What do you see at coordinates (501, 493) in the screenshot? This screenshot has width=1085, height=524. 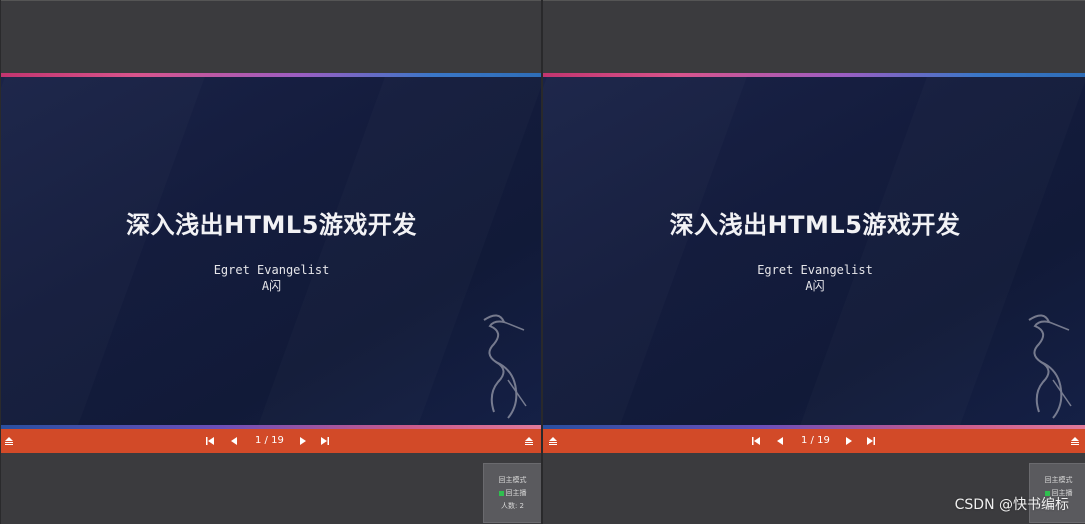 I see `status-indicator` at bounding box center [501, 493].